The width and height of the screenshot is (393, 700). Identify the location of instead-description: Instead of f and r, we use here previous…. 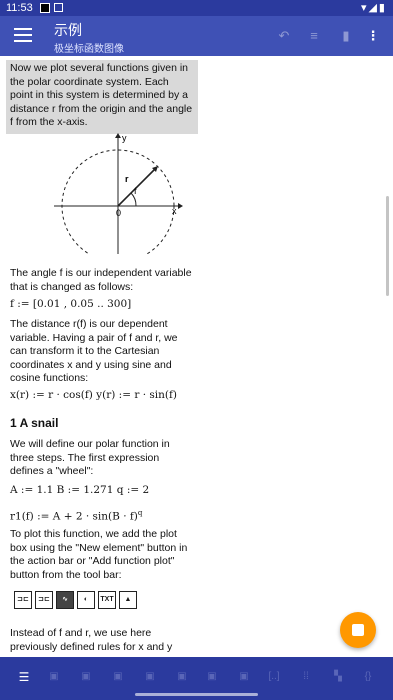
(100, 640).